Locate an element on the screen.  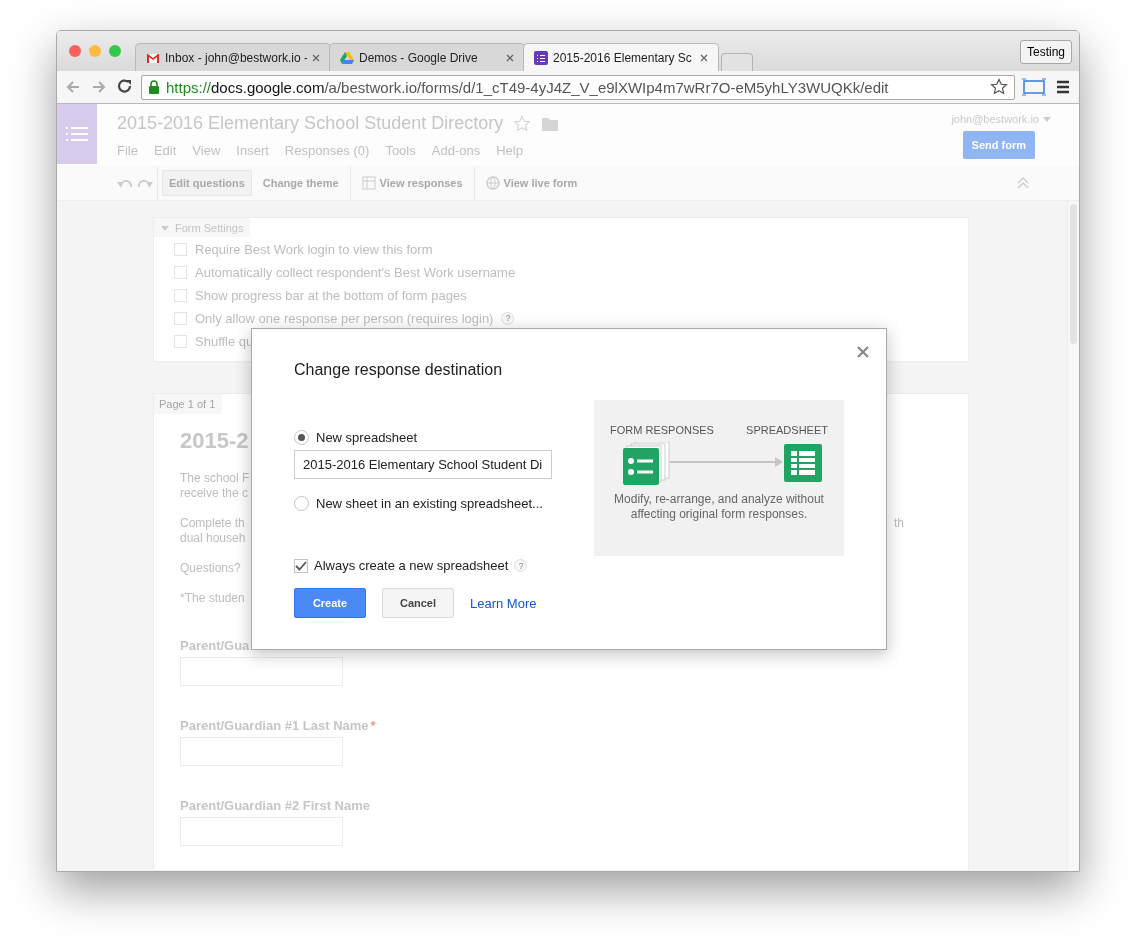
checkbox-label: Always create a new spreadsheet is located at coordinates (411, 565).